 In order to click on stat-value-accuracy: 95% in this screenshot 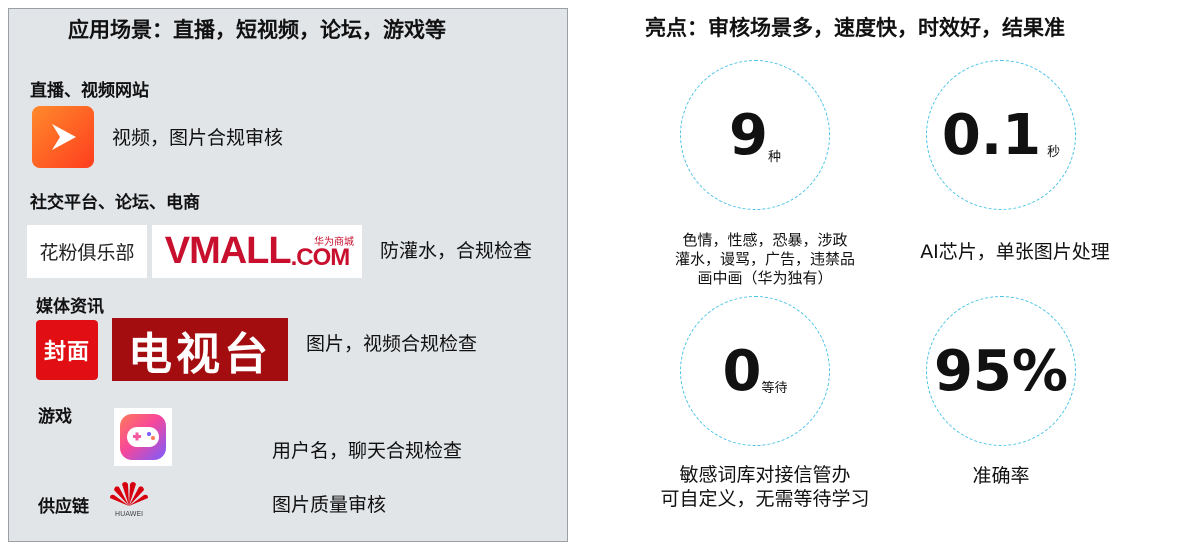, I will do `click(1001, 371)`.